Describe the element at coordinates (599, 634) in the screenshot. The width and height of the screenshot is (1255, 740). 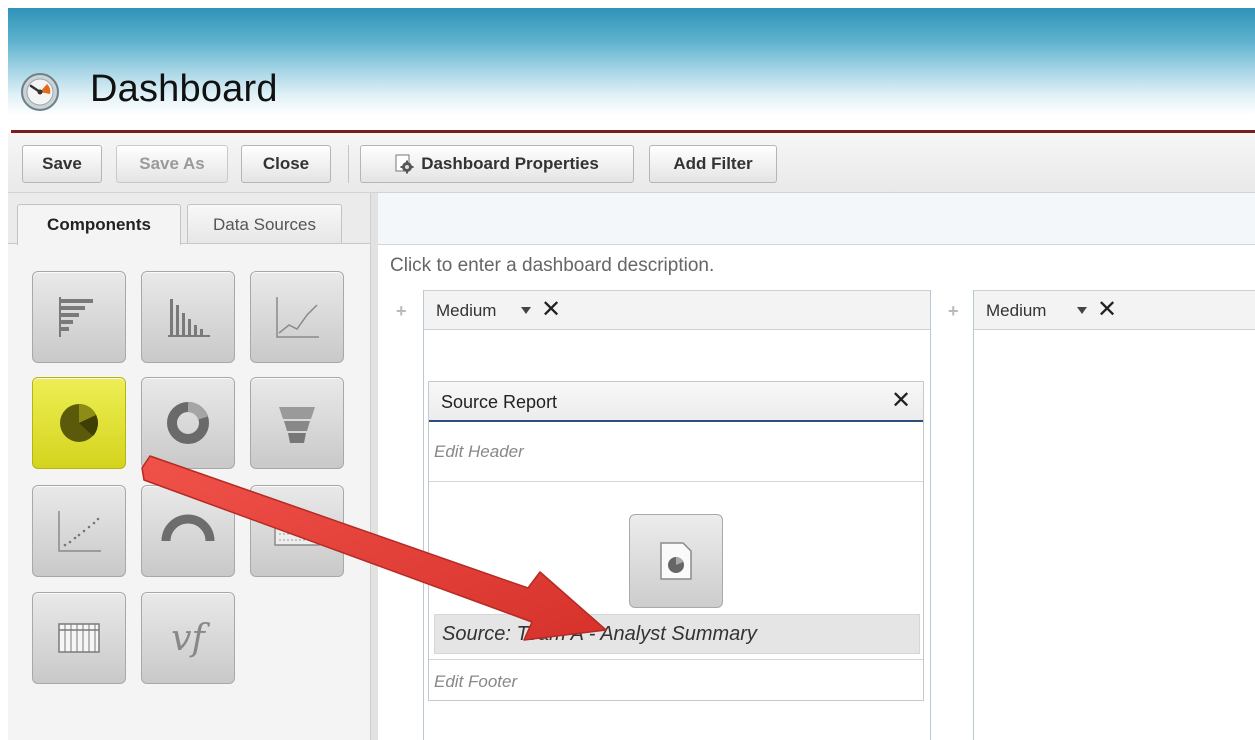
I see `source-report-label: Source: Team A - Analyst Summary` at that location.